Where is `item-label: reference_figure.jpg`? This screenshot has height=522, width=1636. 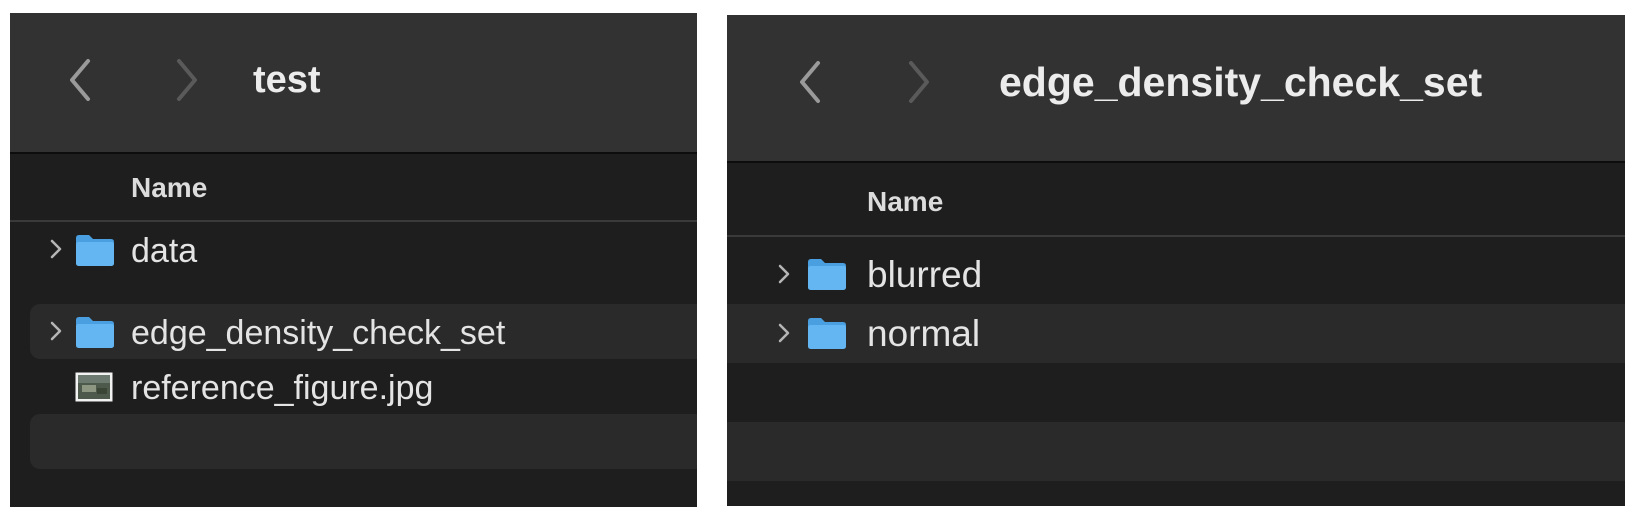
item-label: reference_figure.jpg is located at coordinates (282, 388).